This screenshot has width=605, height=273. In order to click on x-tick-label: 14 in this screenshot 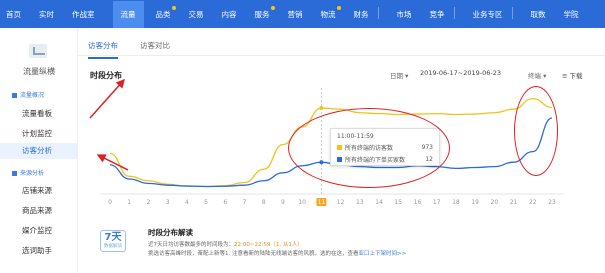, I will do `click(379, 202)`.